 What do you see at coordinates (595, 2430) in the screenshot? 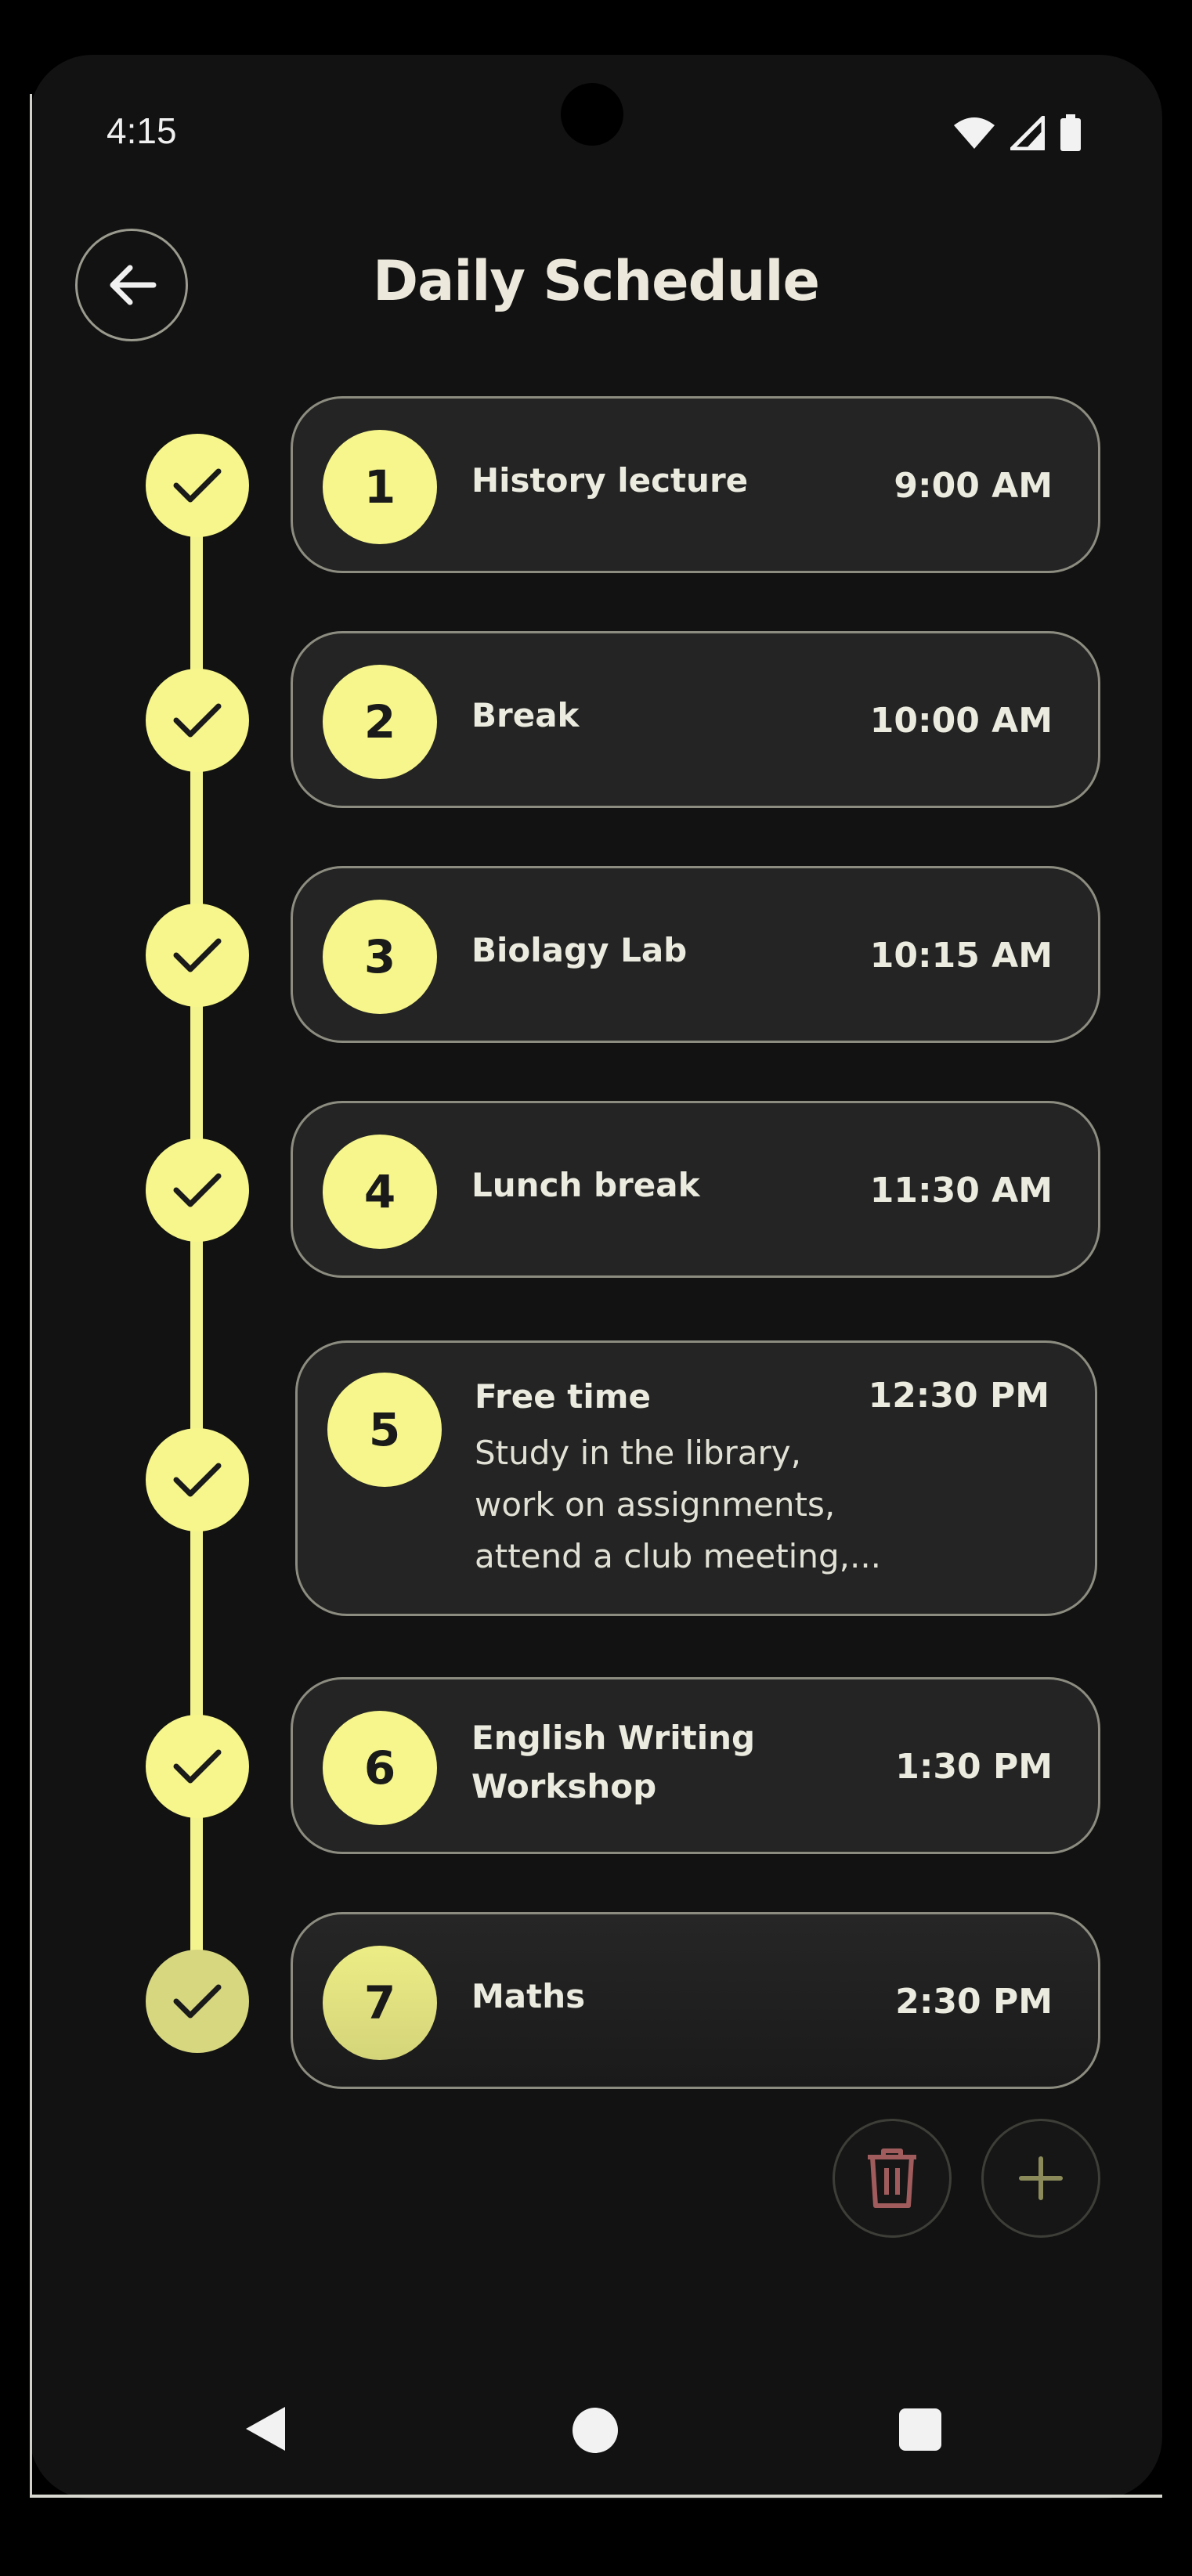
I see `nav-home-icon` at bounding box center [595, 2430].